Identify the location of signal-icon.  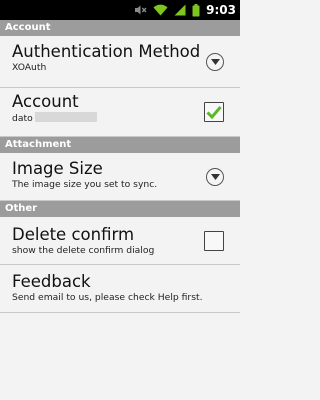
(180, 10).